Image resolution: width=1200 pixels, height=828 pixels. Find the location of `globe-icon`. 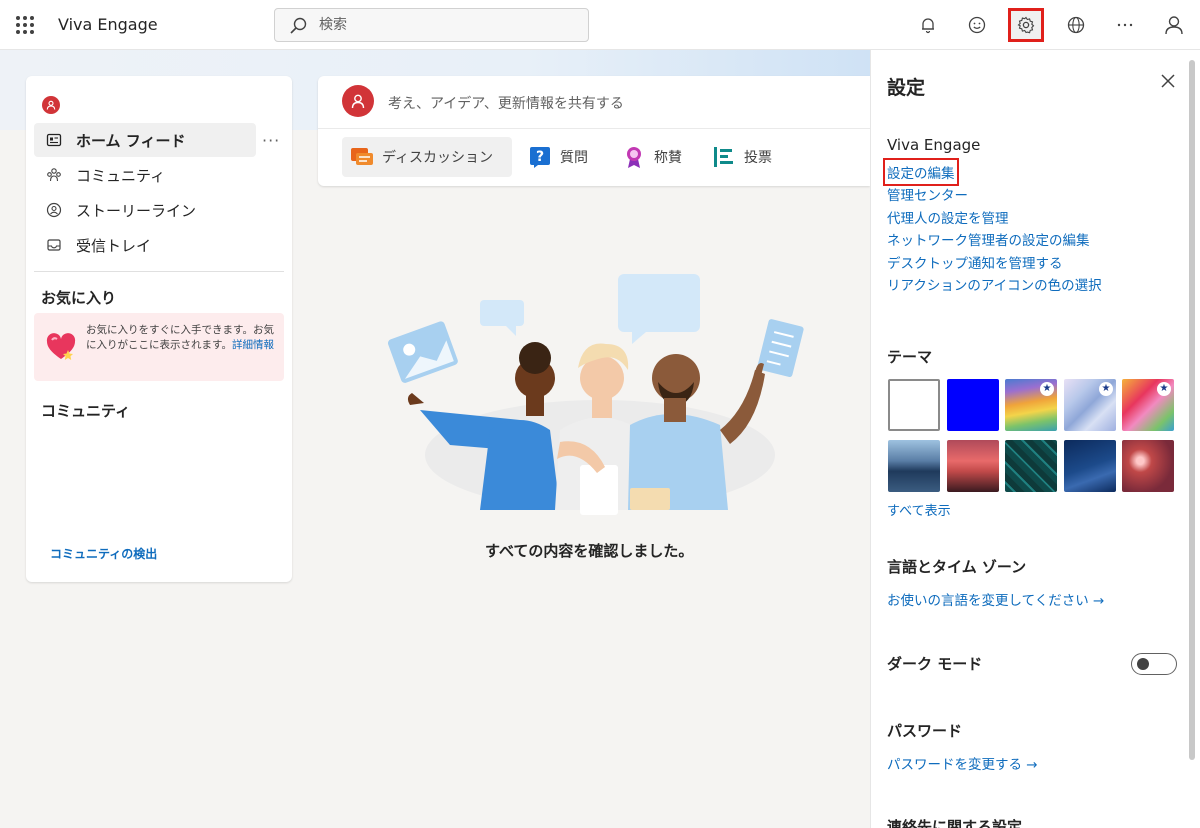

globe-icon is located at coordinates (1076, 25).